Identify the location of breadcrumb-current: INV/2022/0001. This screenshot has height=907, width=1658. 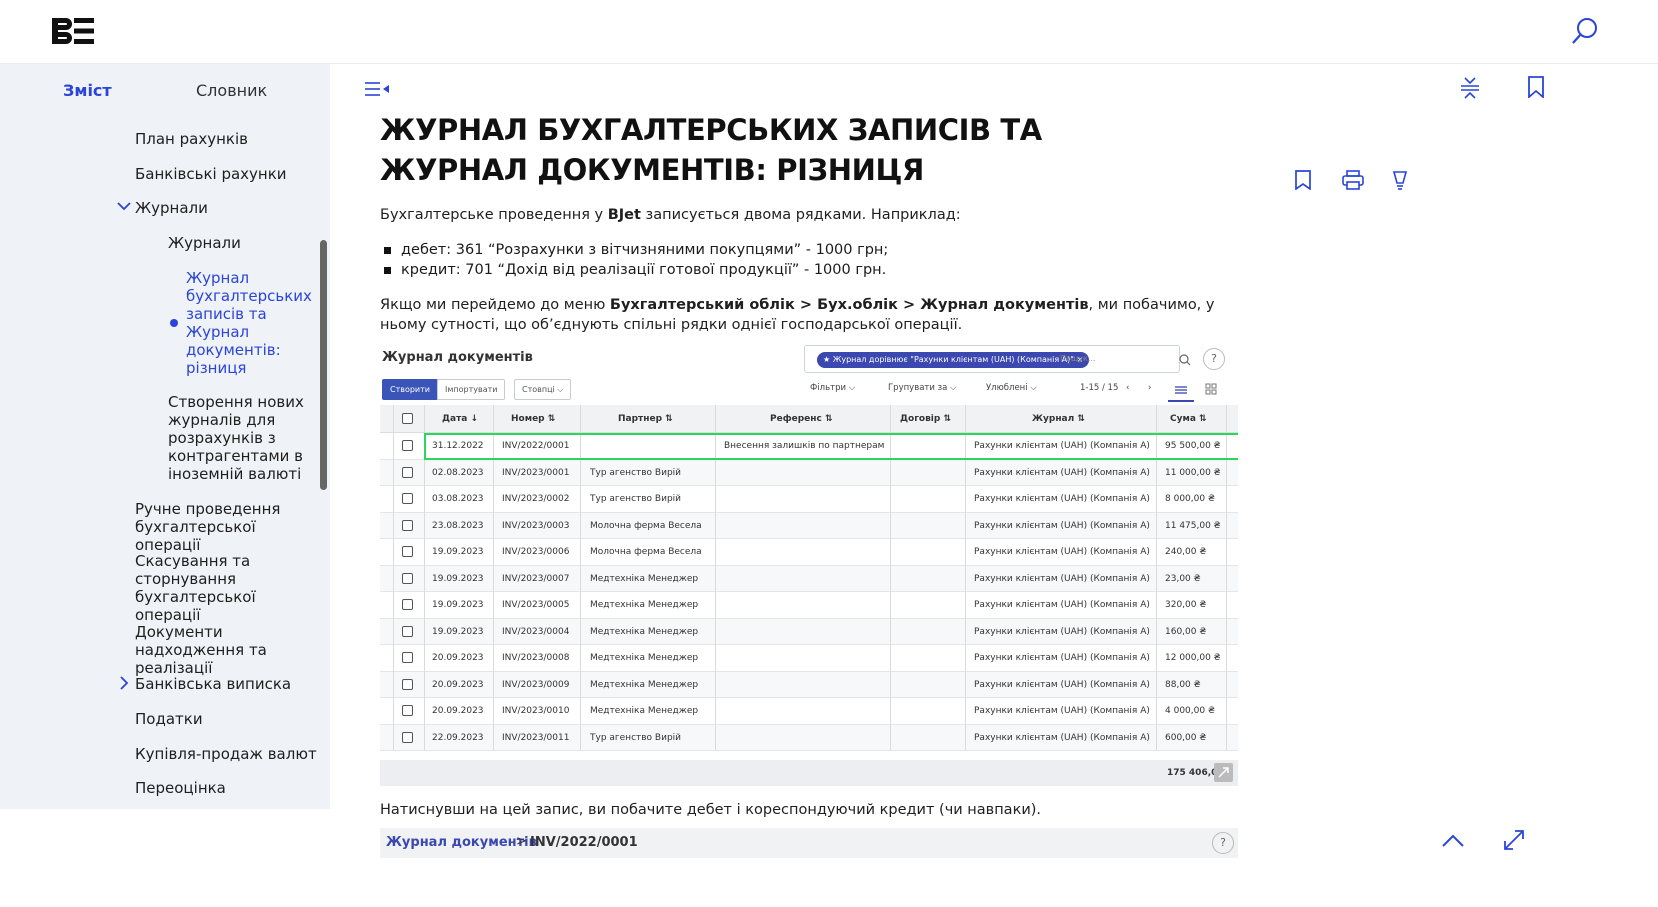
(584, 842).